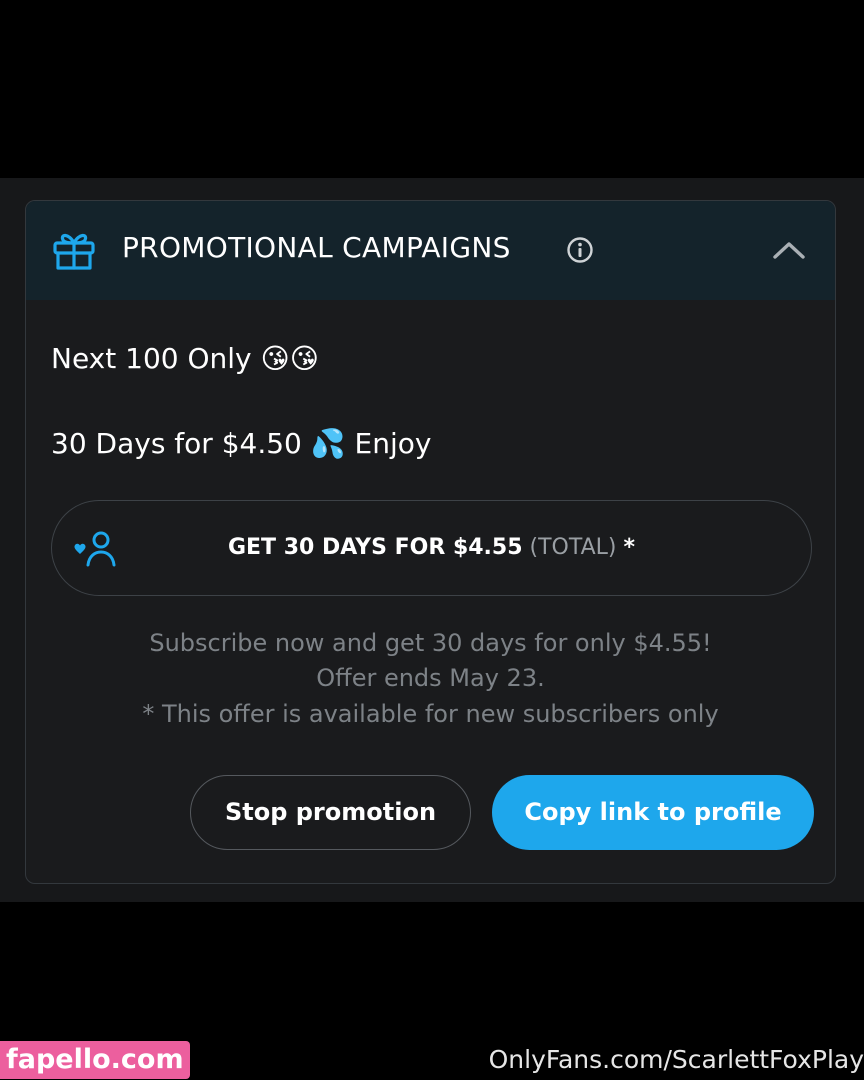 This screenshot has width=864, height=1080. I want to click on gift-icon, so click(74, 251).